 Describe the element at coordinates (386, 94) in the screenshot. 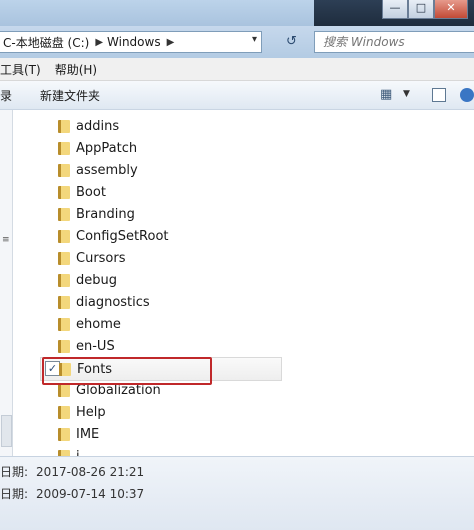

I see `view-options-icon: ▦` at that location.